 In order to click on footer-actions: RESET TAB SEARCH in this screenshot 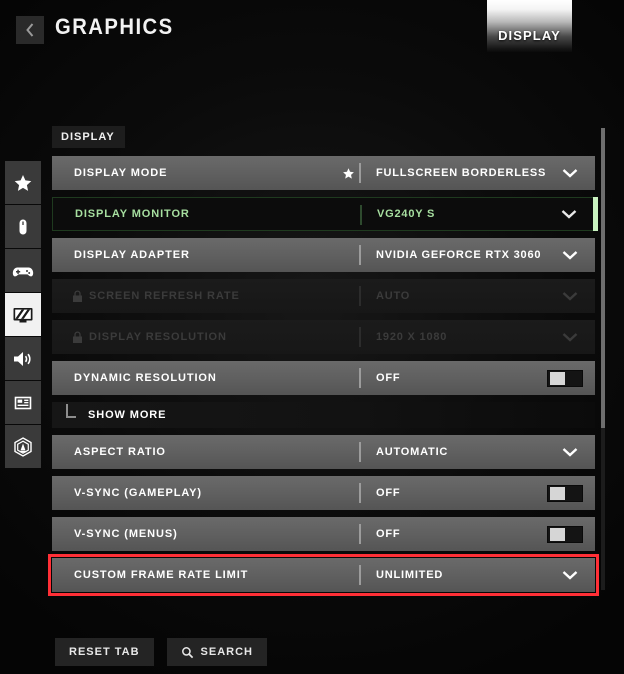, I will do `click(161, 652)`.